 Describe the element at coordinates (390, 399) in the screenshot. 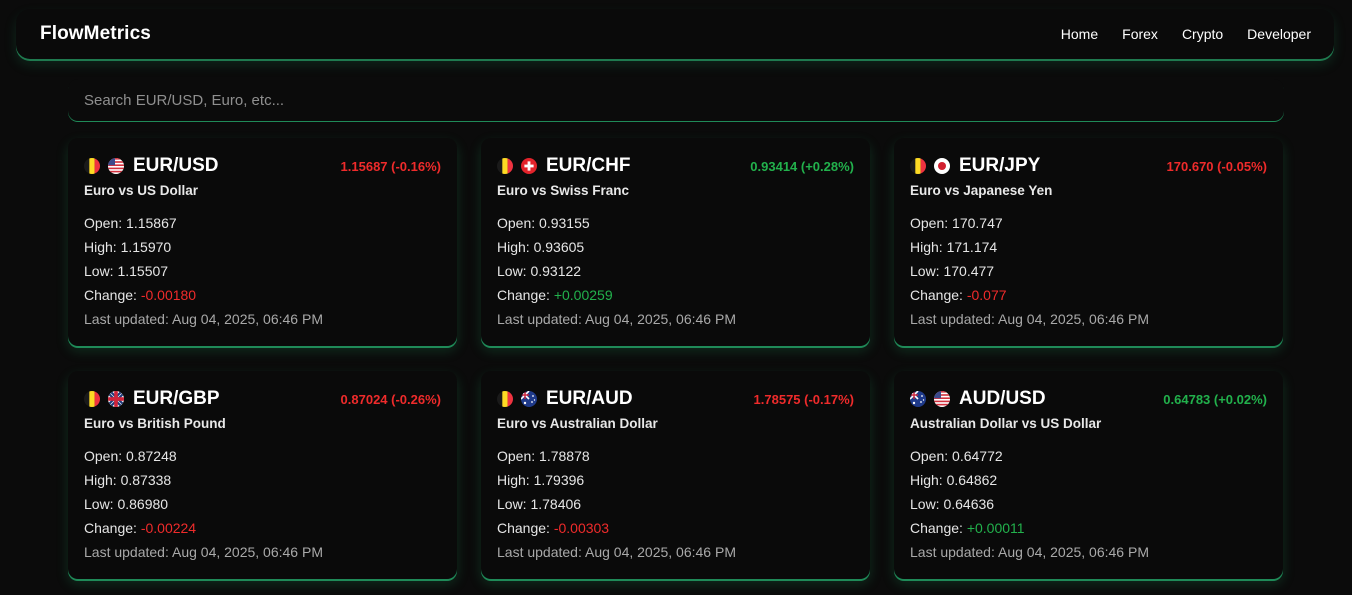

I see `current-price: 0.87024 (-0.26%)` at that location.